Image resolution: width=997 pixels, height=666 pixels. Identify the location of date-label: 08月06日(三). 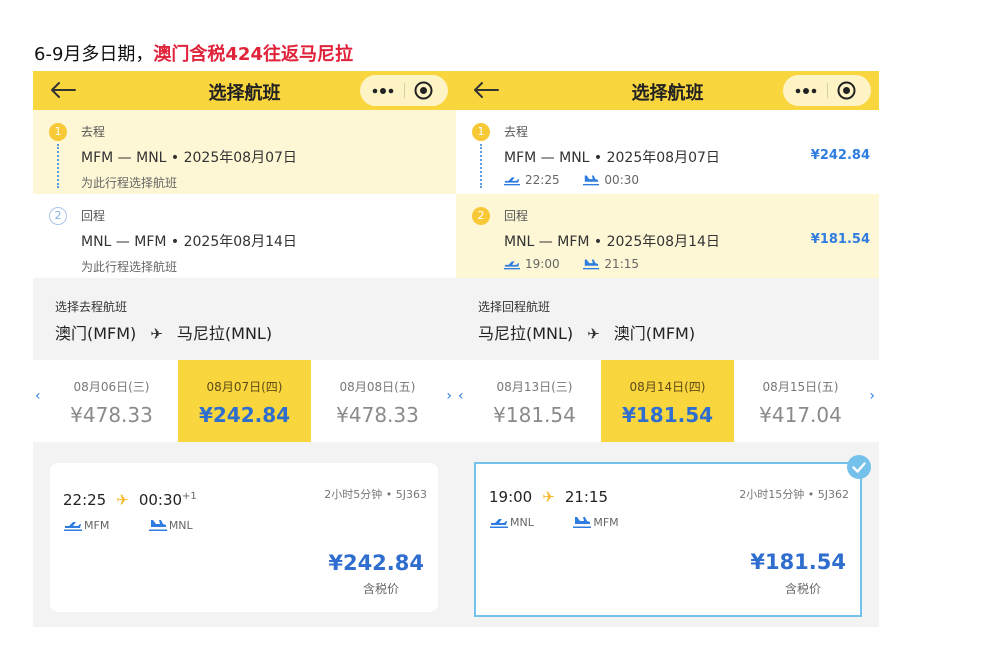
(111, 387).